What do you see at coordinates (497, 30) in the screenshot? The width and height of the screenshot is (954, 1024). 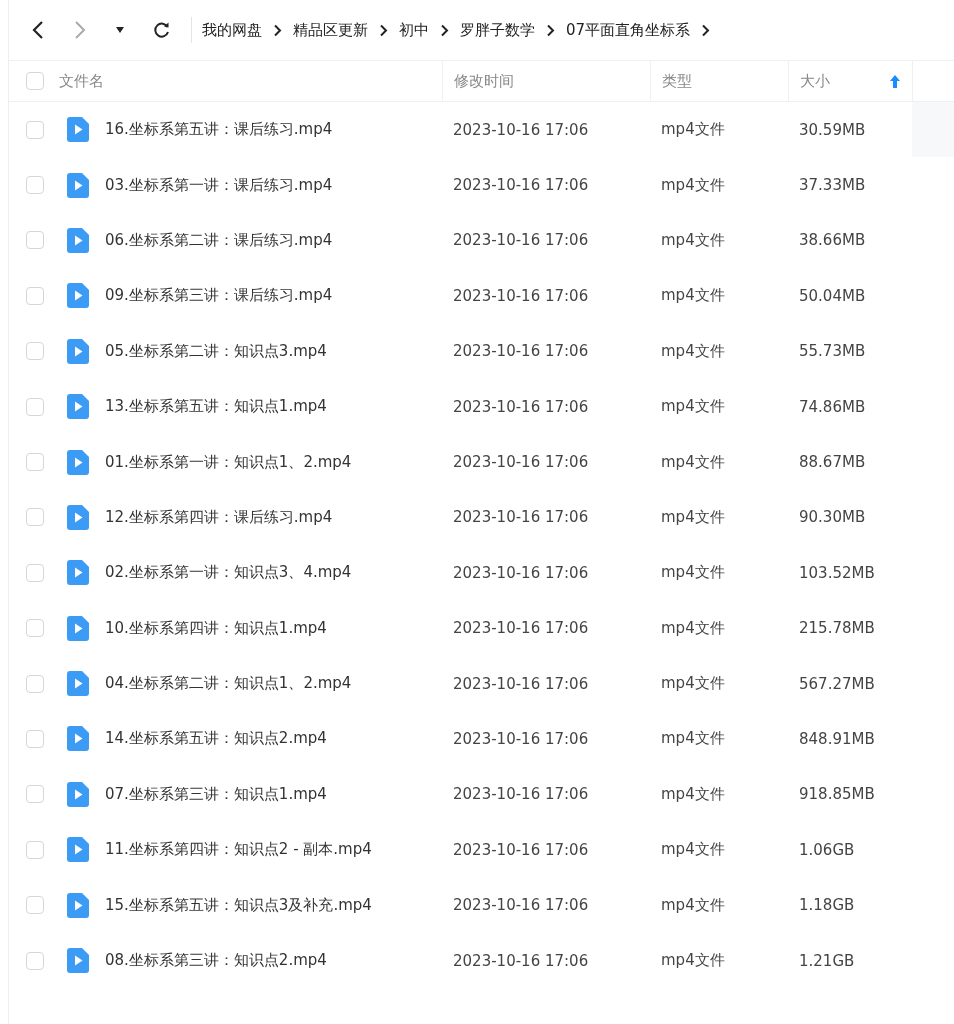 I see `breadcrumb-link: 罗胖子数学` at bounding box center [497, 30].